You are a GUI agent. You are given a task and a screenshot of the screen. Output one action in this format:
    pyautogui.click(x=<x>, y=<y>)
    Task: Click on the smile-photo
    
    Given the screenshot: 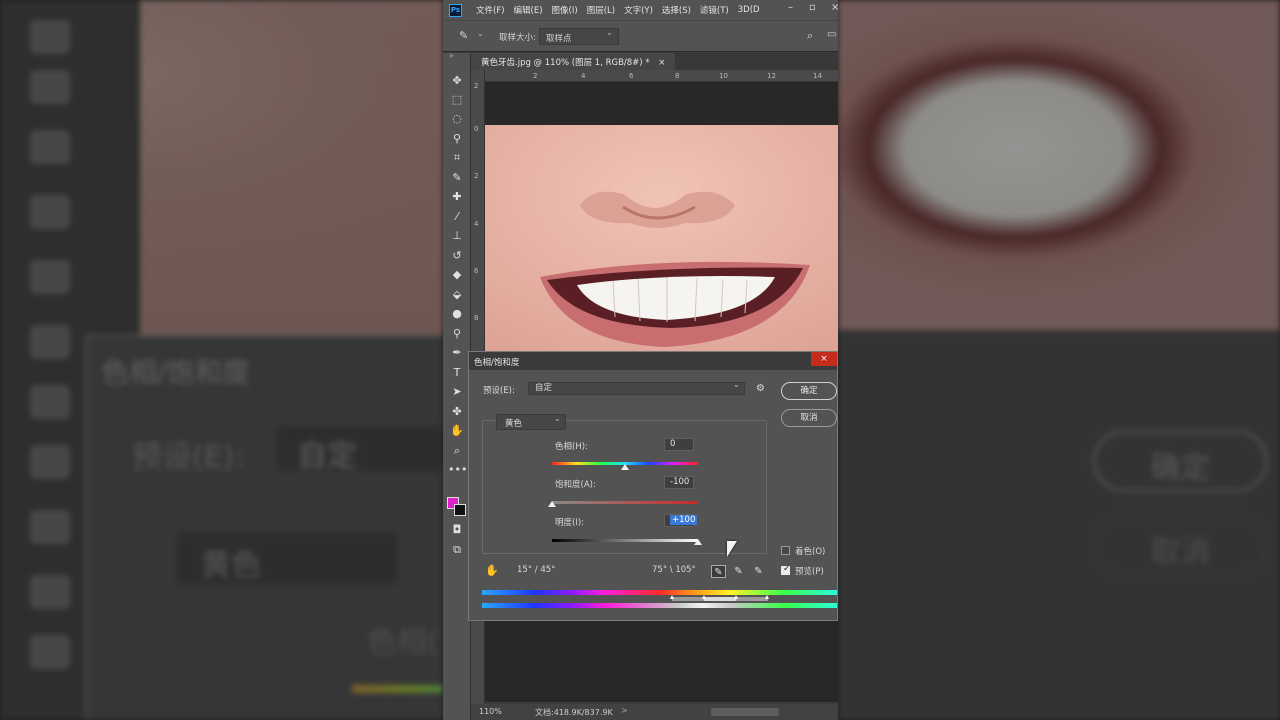 What is the action you would take?
    pyautogui.click(x=661, y=238)
    